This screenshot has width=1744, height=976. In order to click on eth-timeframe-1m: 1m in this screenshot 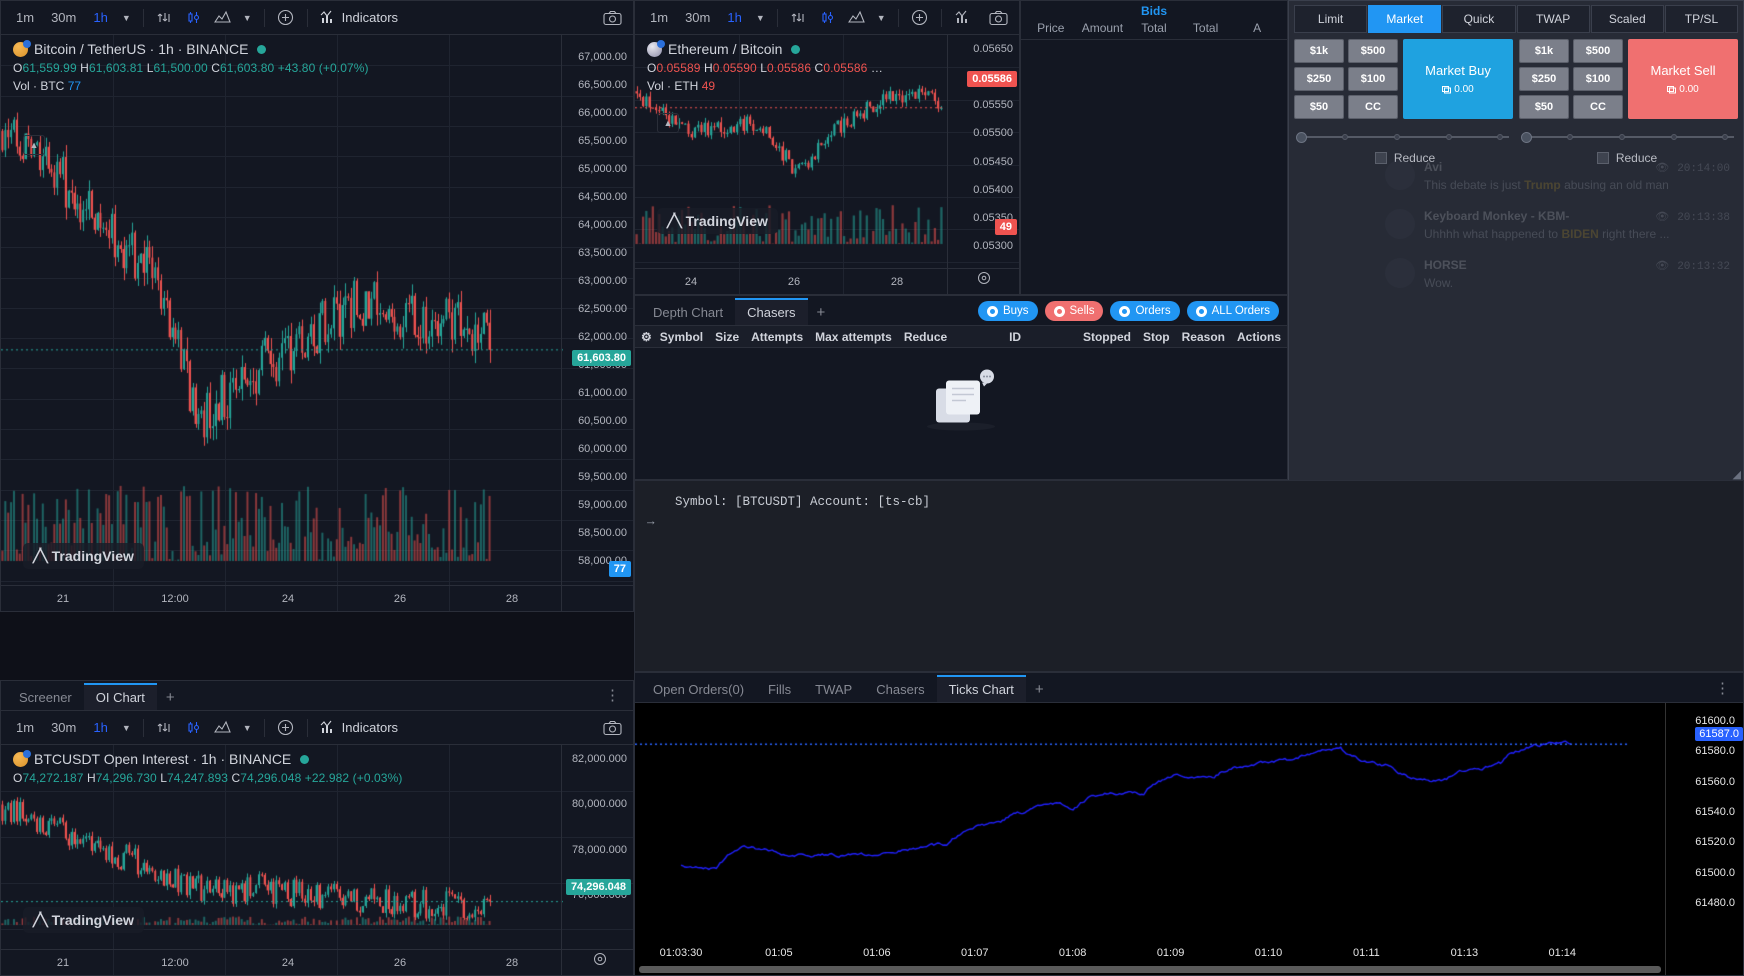, I will do `click(659, 17)`.